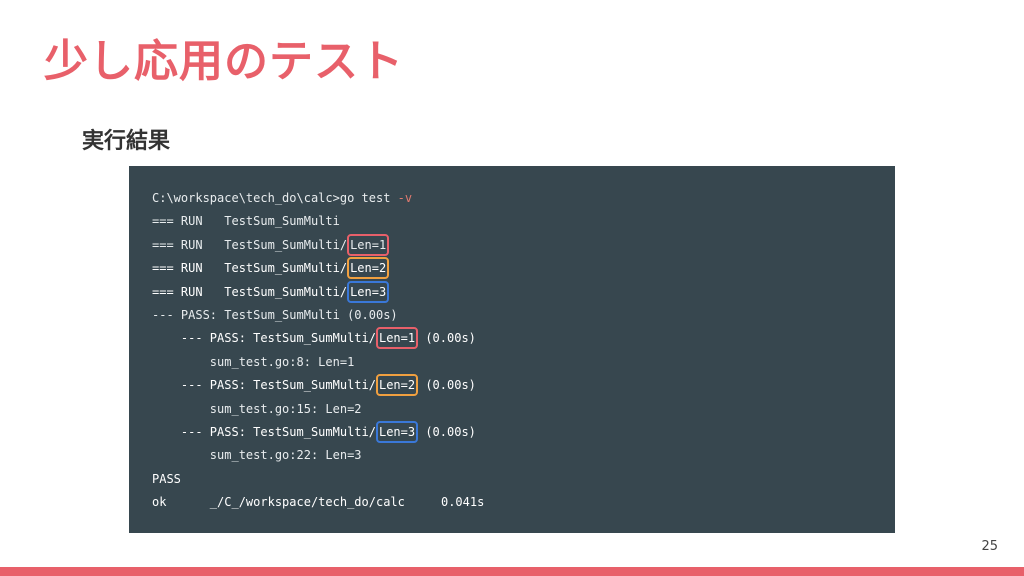  What do you see at coordinates (512, 571) in the screenshot?
I see `bottom-accent-bar` at bounding box center [512, 571].